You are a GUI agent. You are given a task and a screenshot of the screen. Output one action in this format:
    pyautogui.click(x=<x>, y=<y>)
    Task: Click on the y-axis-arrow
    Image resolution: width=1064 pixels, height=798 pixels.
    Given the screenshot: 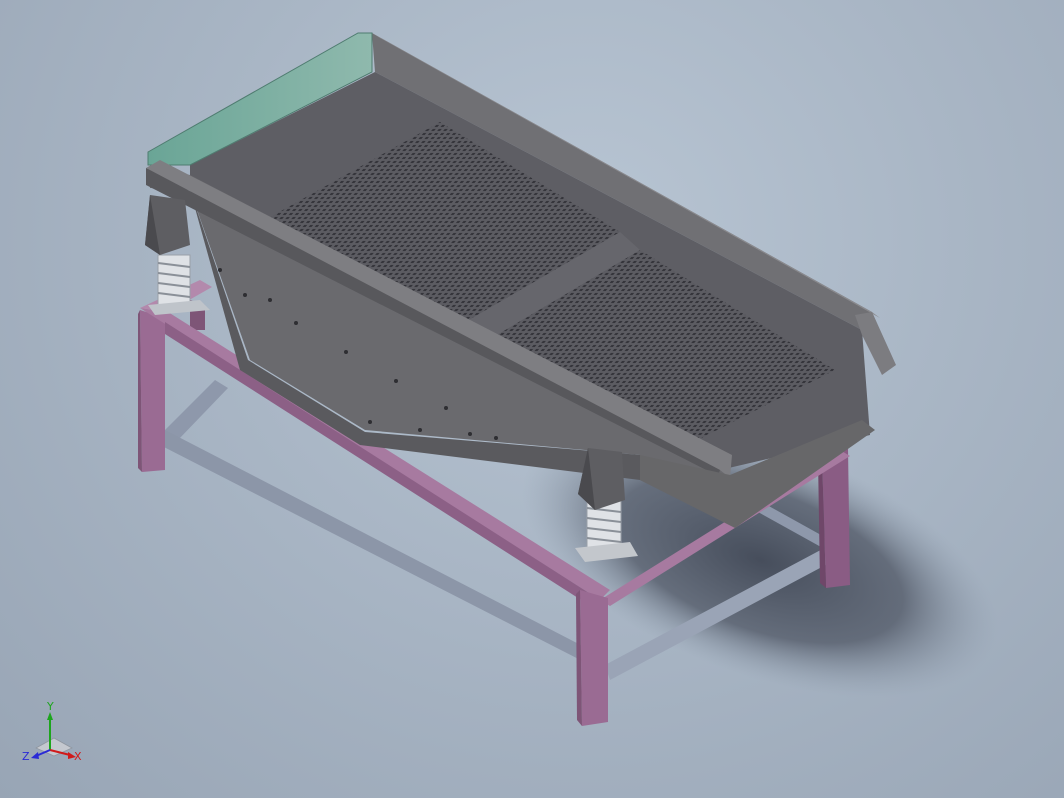 What is the action you would take?
    pyautogui.click(x=50, y=716)
    